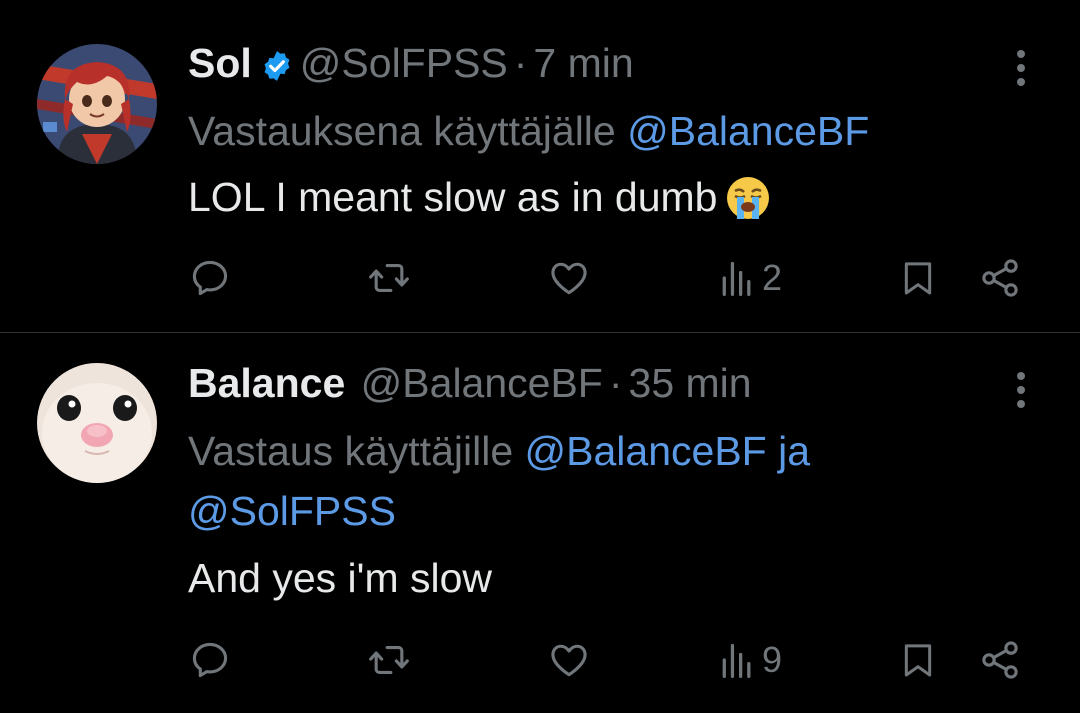 Image resolution: width=1080 pixels, height=713 pixels. What do you see at coordinates (402, 131) in the screenshot?
I see `reply-prefix: Vastauksena käyttäjälle` at bounding box center [402, 131].